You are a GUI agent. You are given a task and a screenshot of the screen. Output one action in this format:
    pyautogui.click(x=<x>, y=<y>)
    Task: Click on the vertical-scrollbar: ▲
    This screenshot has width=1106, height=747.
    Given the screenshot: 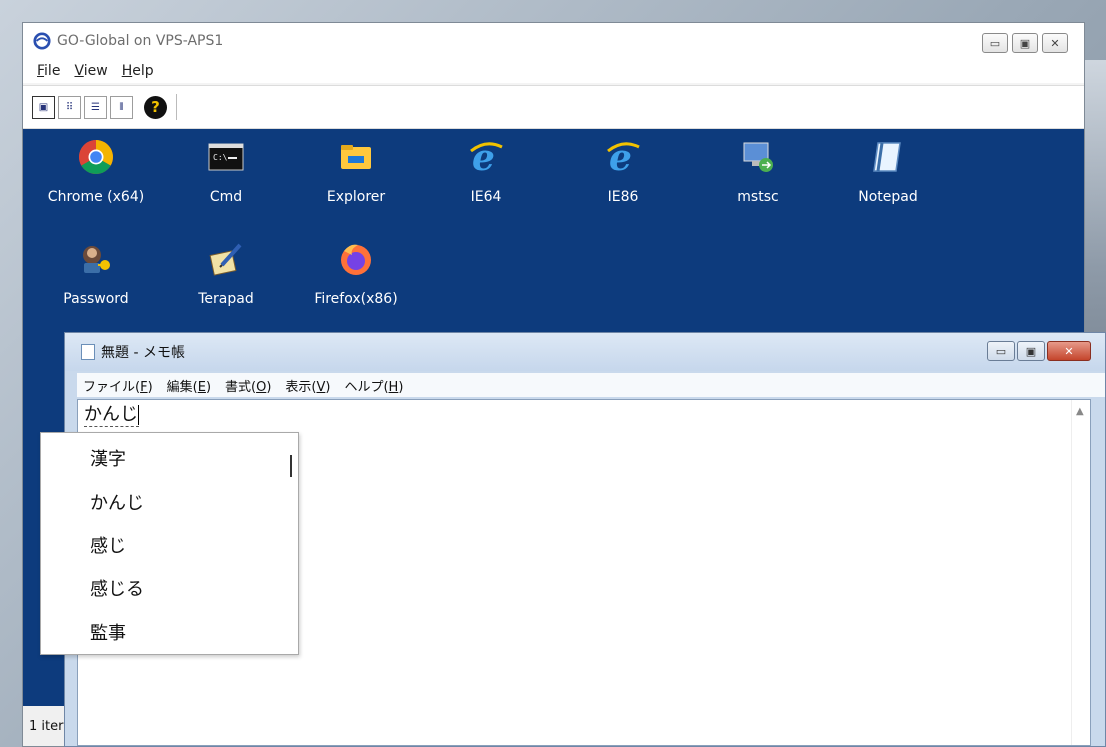 What is the action you would take?
    pyautogui.click(x=1080, y=572)
    